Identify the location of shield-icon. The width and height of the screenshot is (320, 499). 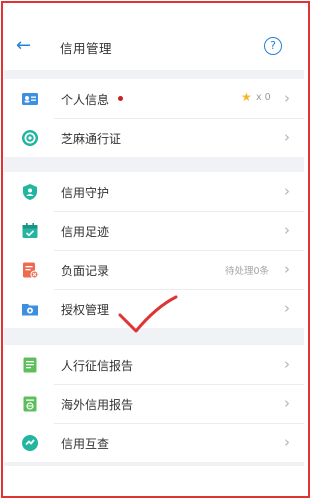
(30, 192).